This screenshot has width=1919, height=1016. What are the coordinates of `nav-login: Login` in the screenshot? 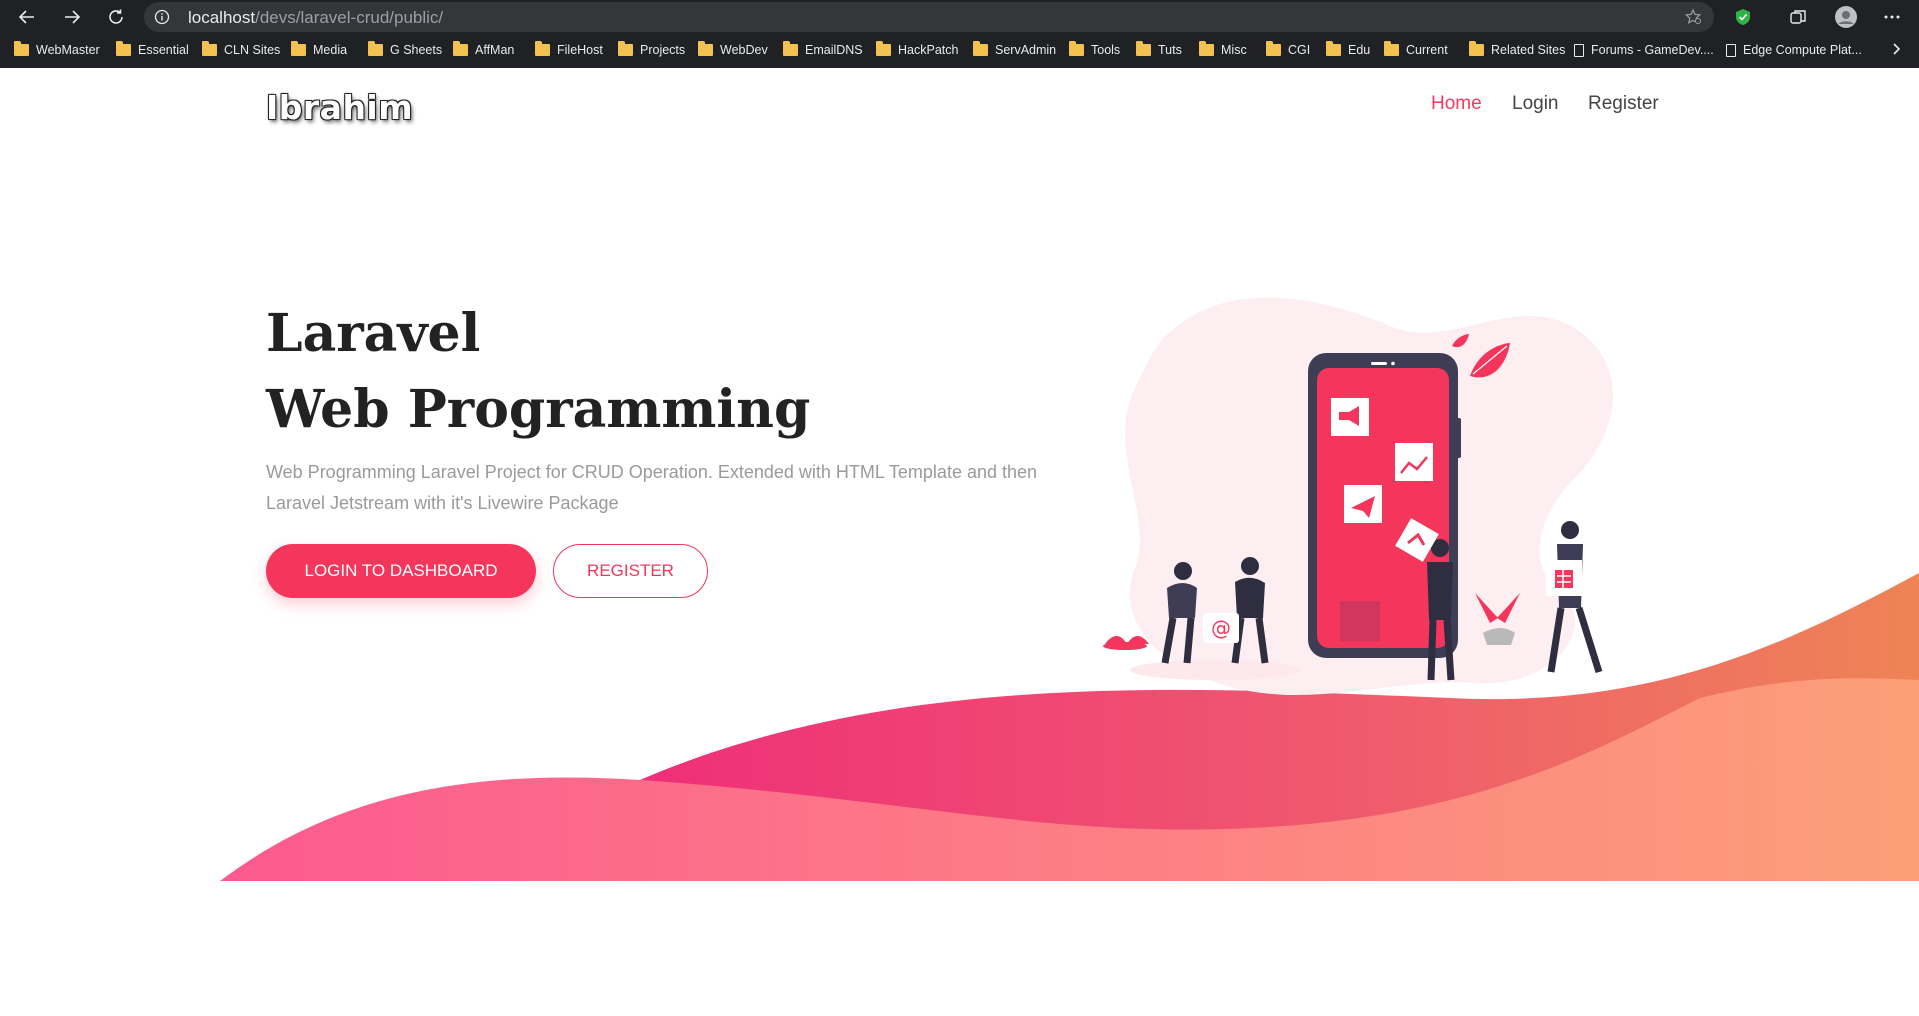 It's located at (1535, 104).